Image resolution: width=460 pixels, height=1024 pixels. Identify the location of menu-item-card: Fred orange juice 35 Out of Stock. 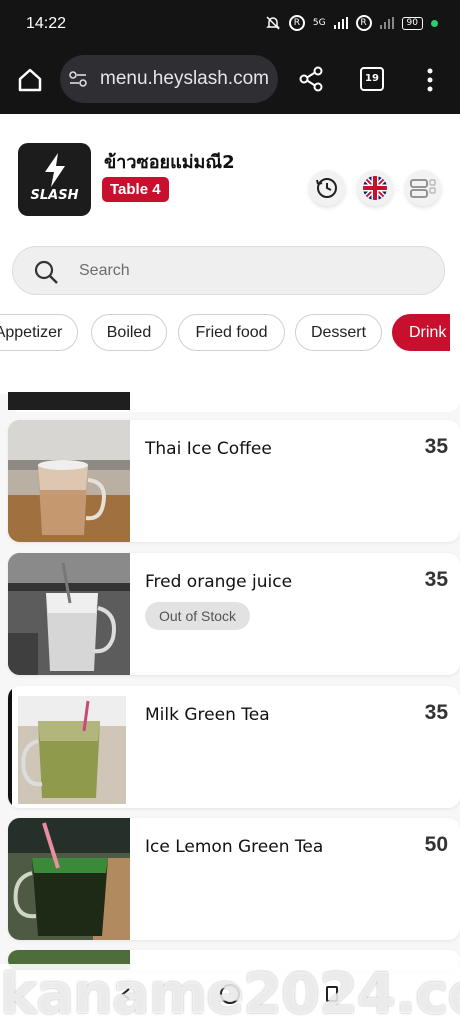
(234, 614).